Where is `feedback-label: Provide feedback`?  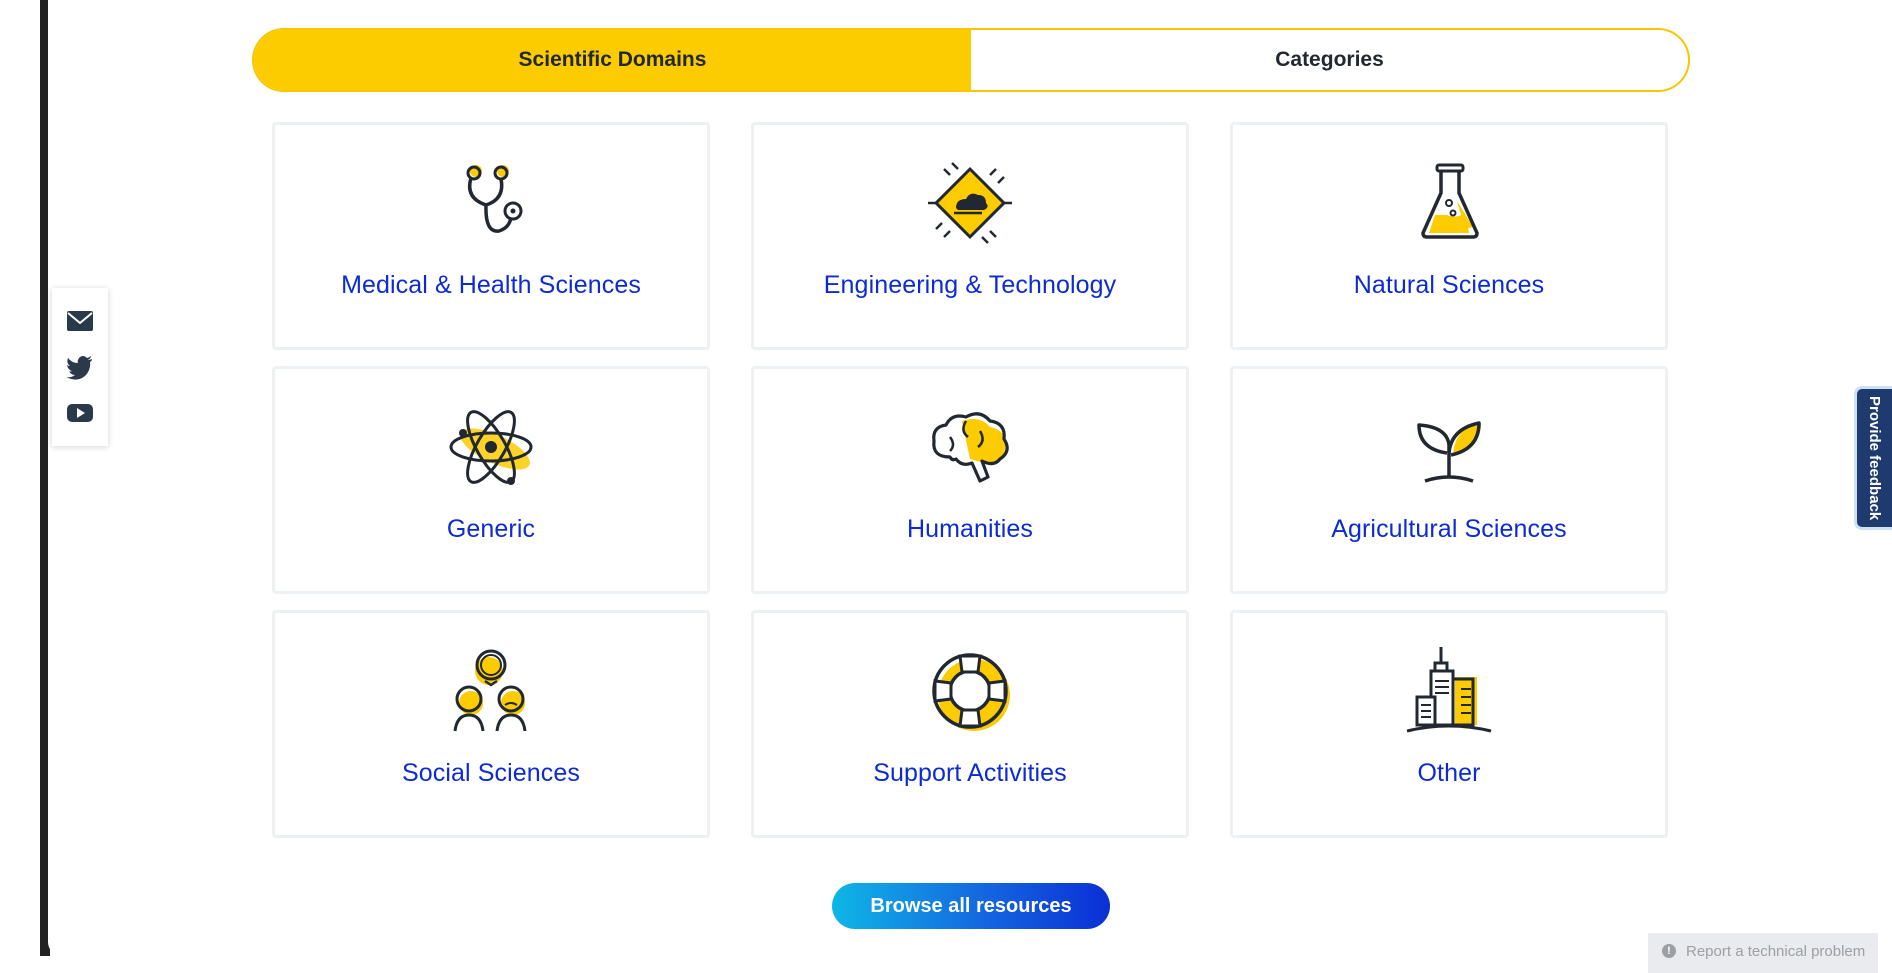 feedback-label: Provide feedback is located at coordinates (1874, 458).